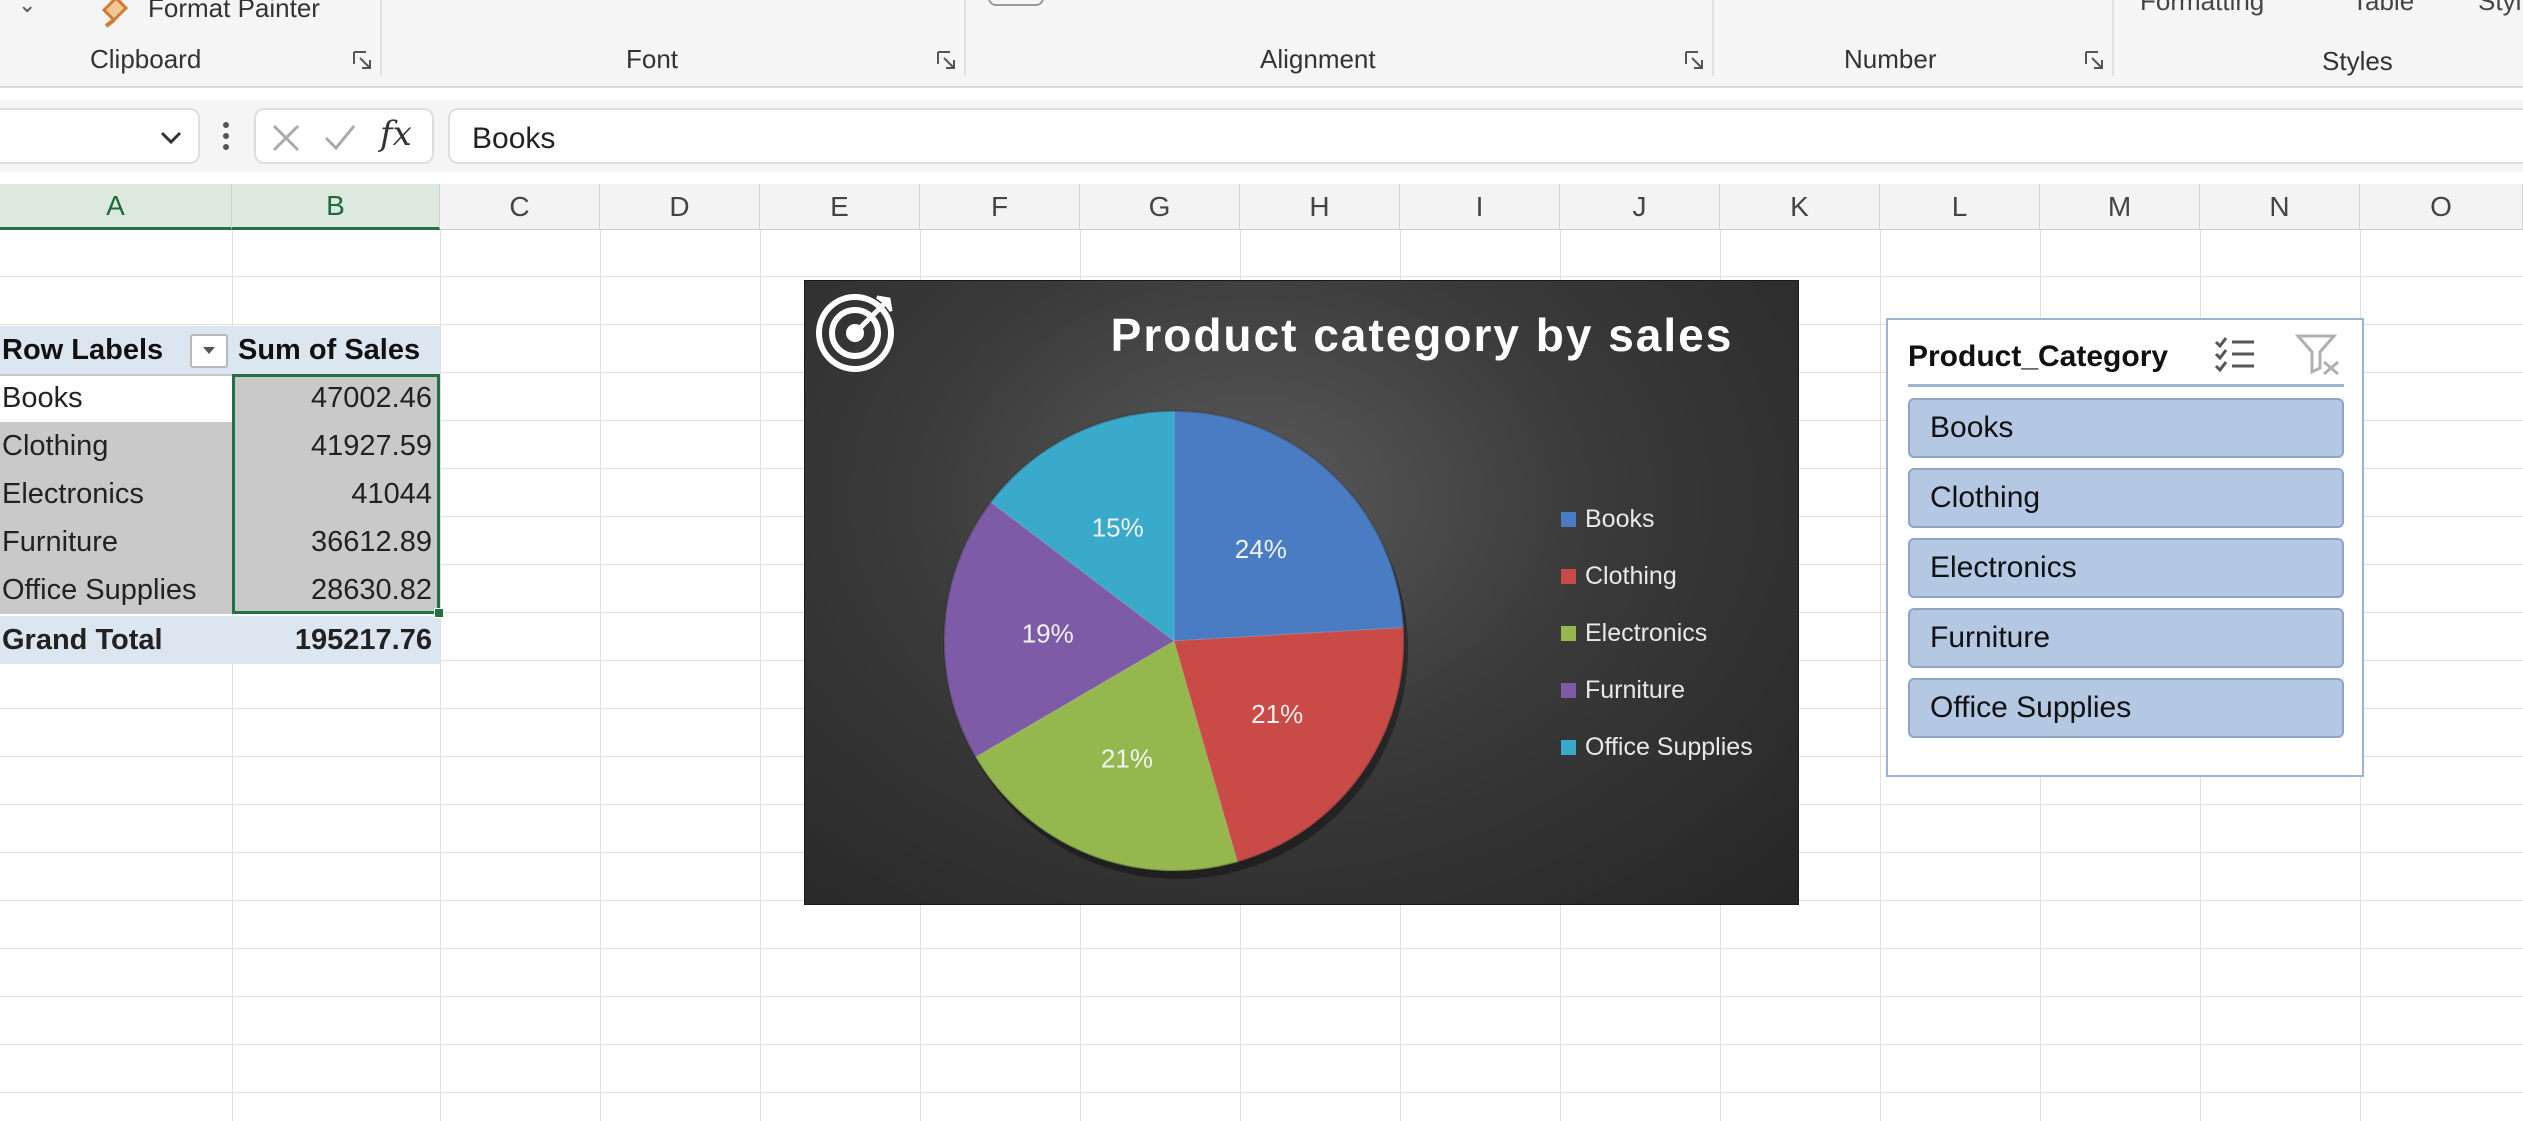 The image size is (2523, 1121). What do you see at coordinates (1048, 633) in the screenshot?
I see `pie-data-label: 19%` at bounding box center [1048, 633].